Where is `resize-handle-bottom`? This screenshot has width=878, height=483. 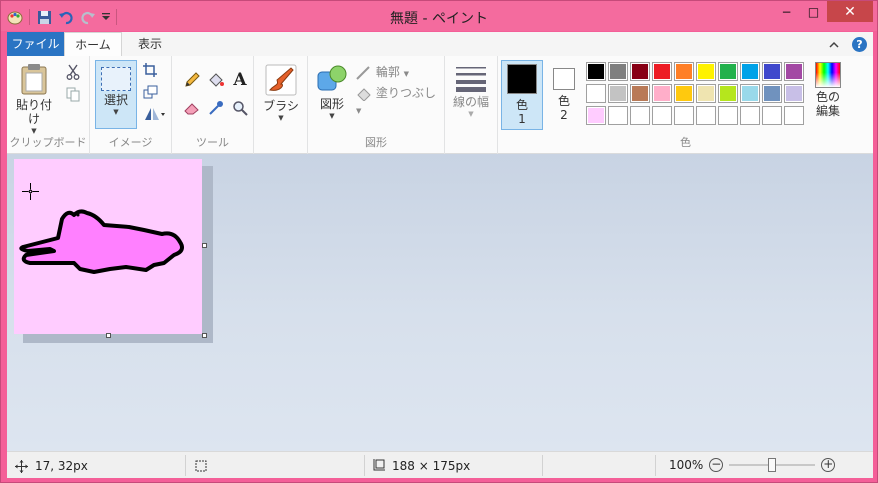
resize-handle-bottom is located at coordinates (108, 335).